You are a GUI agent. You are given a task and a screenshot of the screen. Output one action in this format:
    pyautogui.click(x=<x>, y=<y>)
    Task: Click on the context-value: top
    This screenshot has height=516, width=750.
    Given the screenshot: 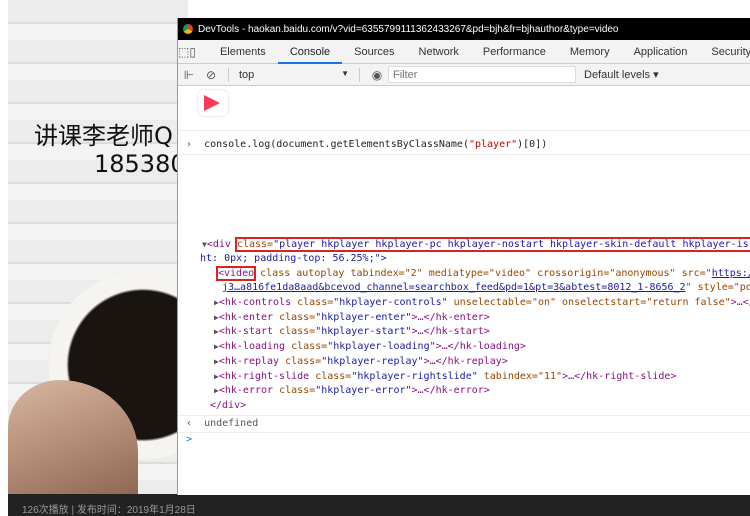 What is the action you would take?
    pyautogui.click(x=247, y=74)
    